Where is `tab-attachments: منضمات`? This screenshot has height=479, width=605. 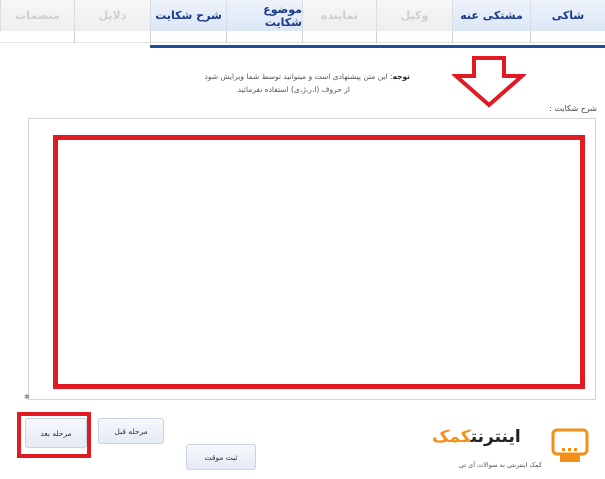
tab-attachments: منضمات is located at coordinates (37, 15).